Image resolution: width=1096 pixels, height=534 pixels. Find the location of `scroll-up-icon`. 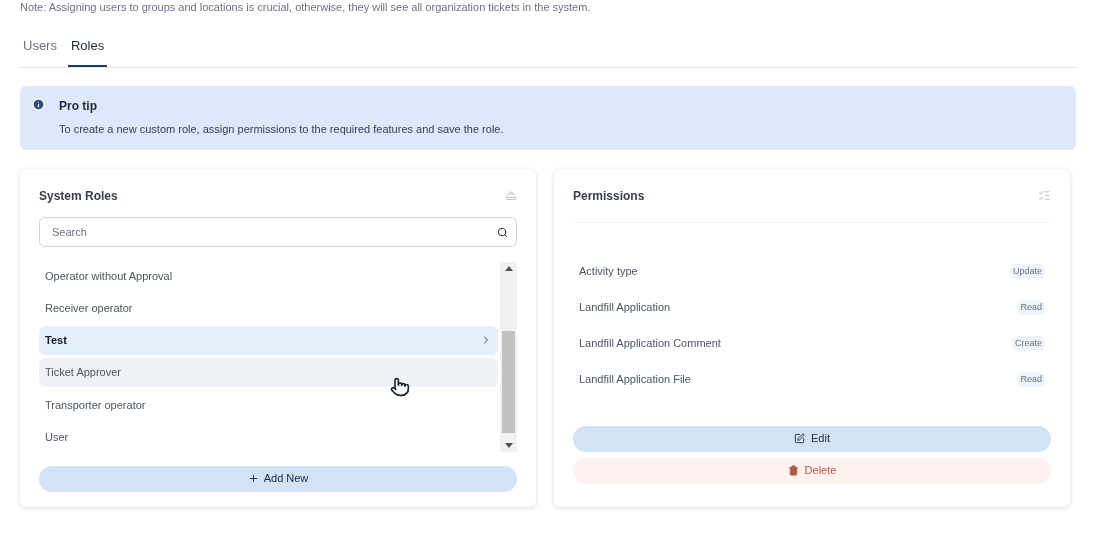

scroll-up-icon is located at coordinates (508, 268).